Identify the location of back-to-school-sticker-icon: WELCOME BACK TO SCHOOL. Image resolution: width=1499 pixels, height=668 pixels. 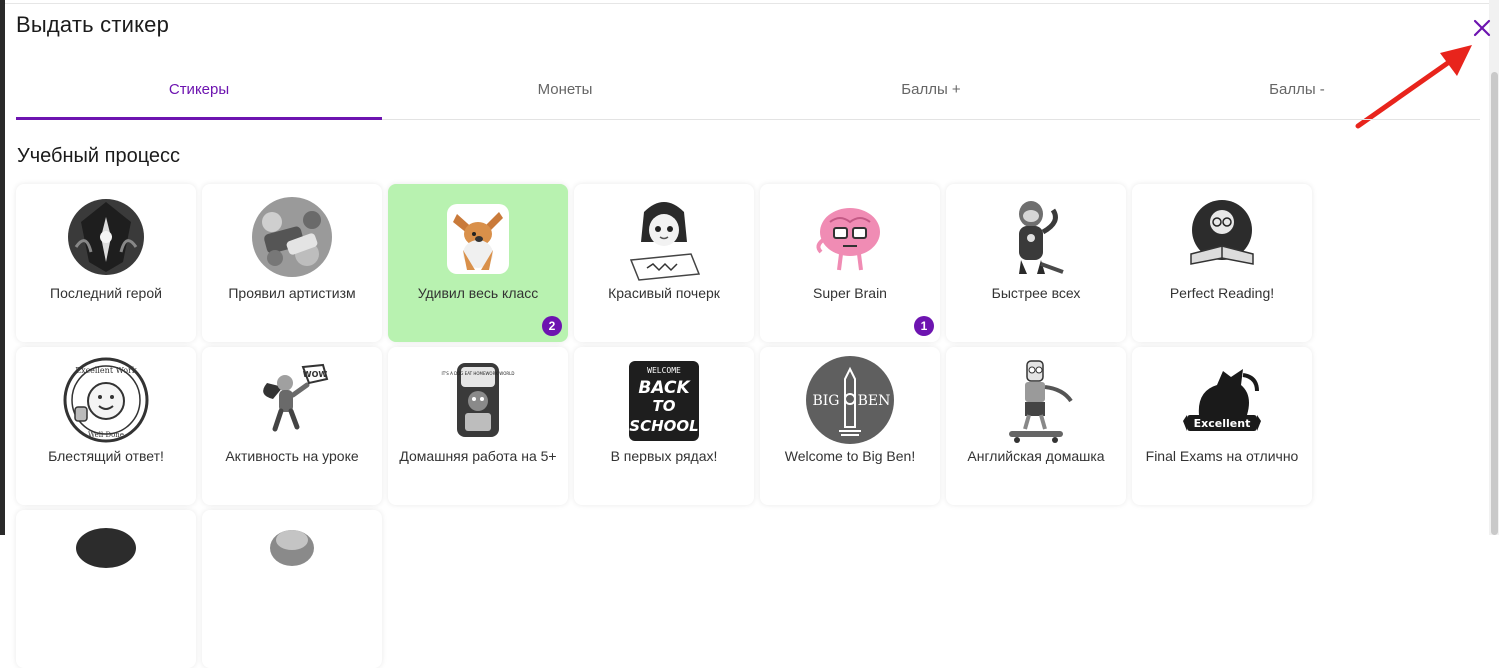
(664, 401).